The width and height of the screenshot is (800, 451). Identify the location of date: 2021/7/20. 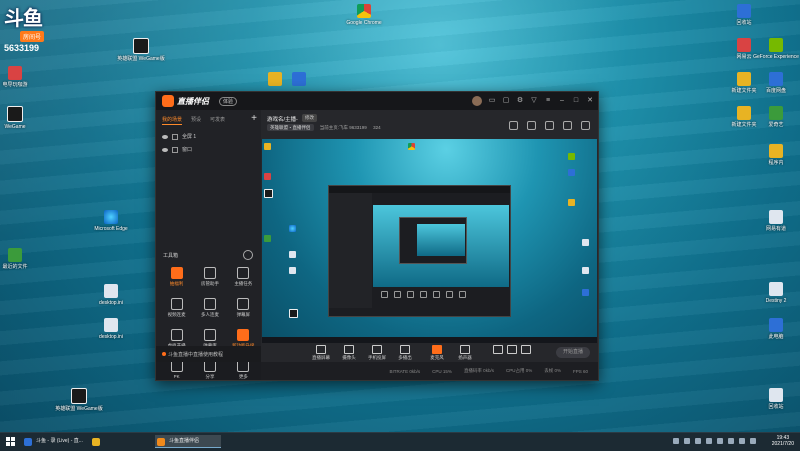
(782, 444).